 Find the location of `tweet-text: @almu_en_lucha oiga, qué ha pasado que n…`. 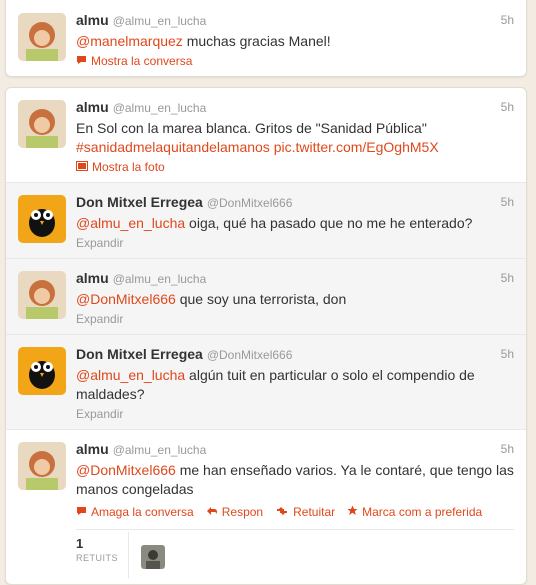

tweet-text: @almu_en_lucha oiga, qué ha pasado que n… is located at coordinates (274, 223).